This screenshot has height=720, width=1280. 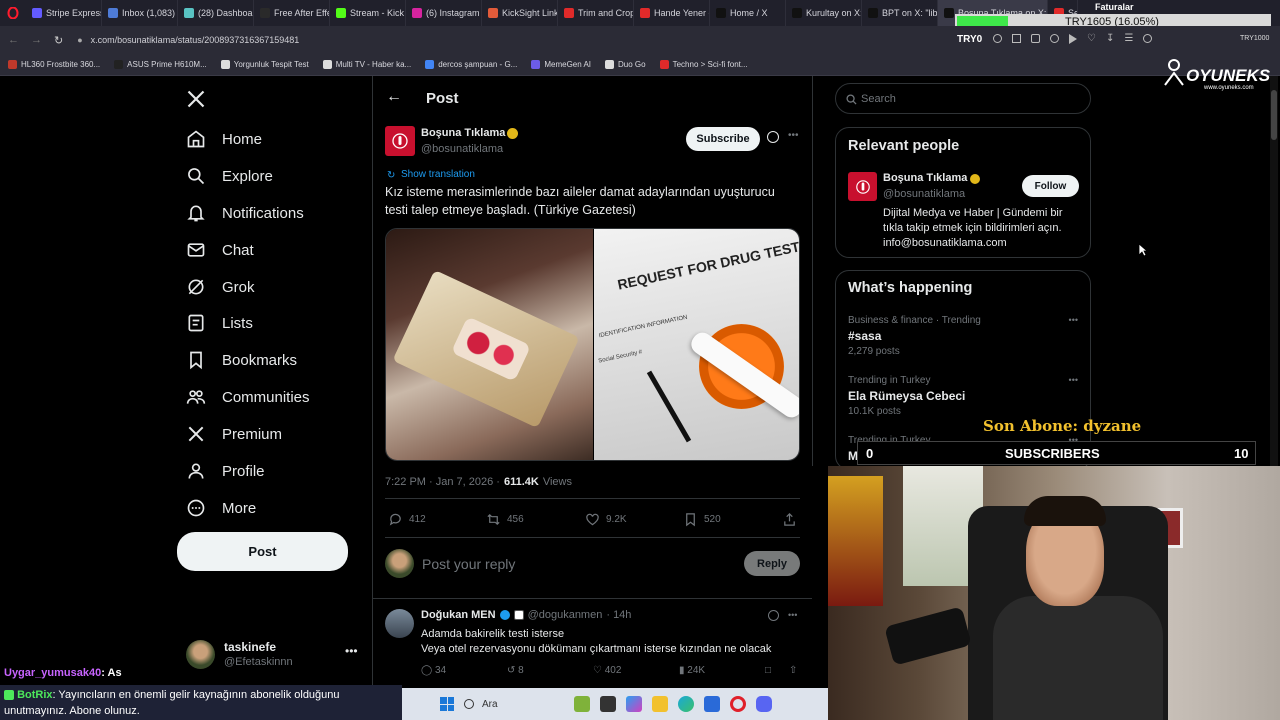 I want to click on reply-repost-action: ↺ 8, so click(x=515, y=670).